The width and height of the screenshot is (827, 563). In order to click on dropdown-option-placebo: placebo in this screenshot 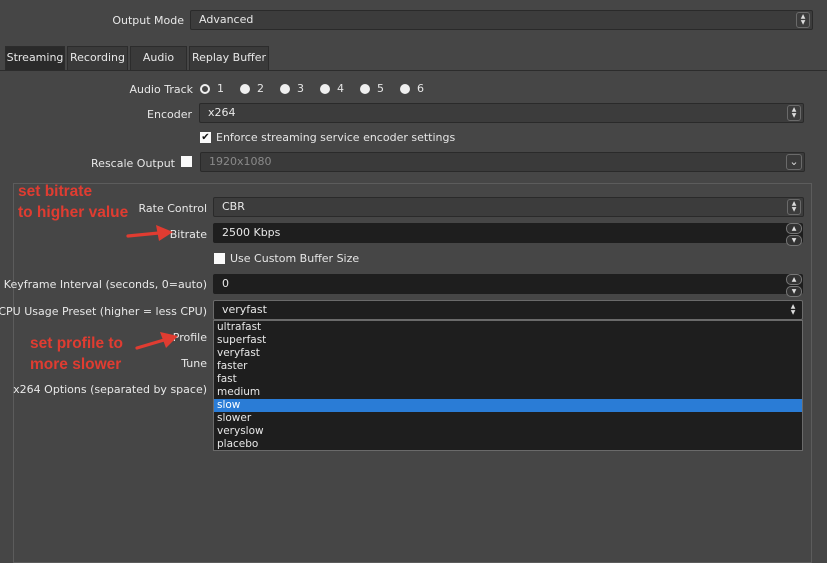, I will do `click(508, 444)`.